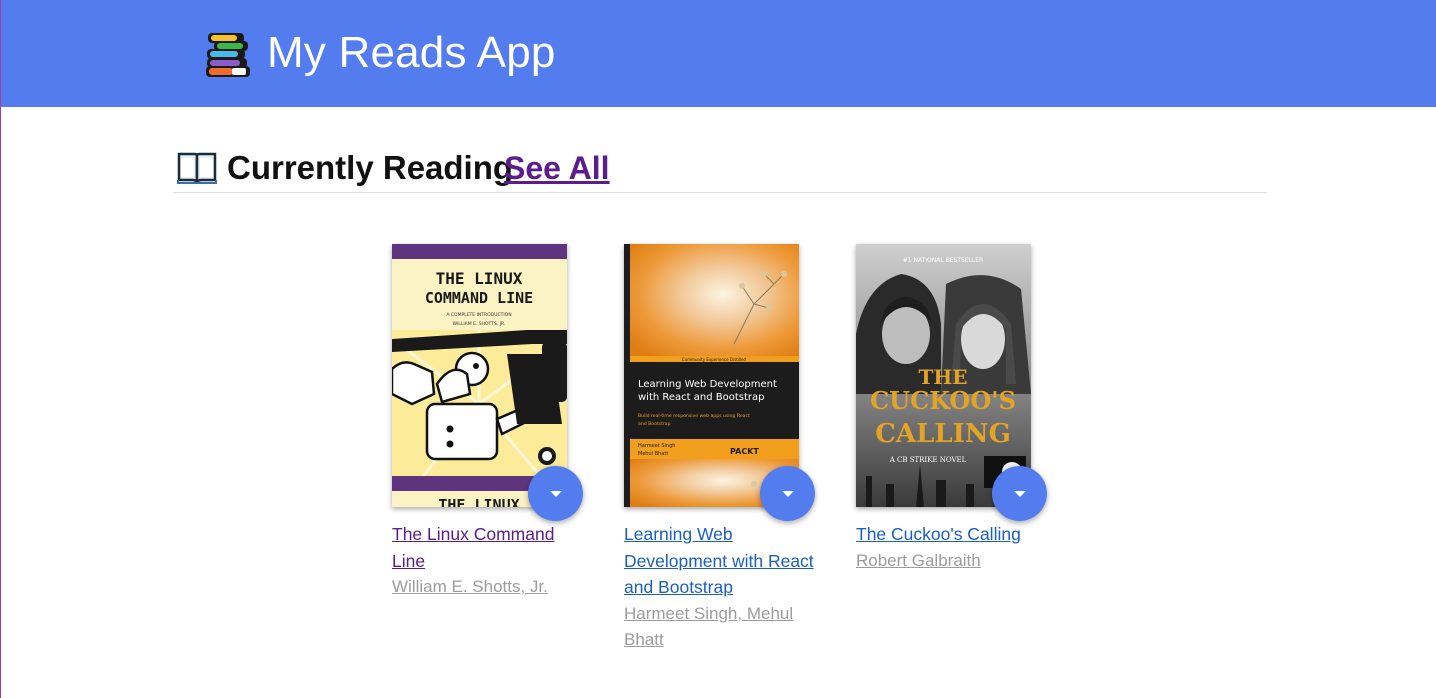 This screenshot has height=698, width=1436. I want to click on cover-line1: Learning Web Development, so click(707, 384).